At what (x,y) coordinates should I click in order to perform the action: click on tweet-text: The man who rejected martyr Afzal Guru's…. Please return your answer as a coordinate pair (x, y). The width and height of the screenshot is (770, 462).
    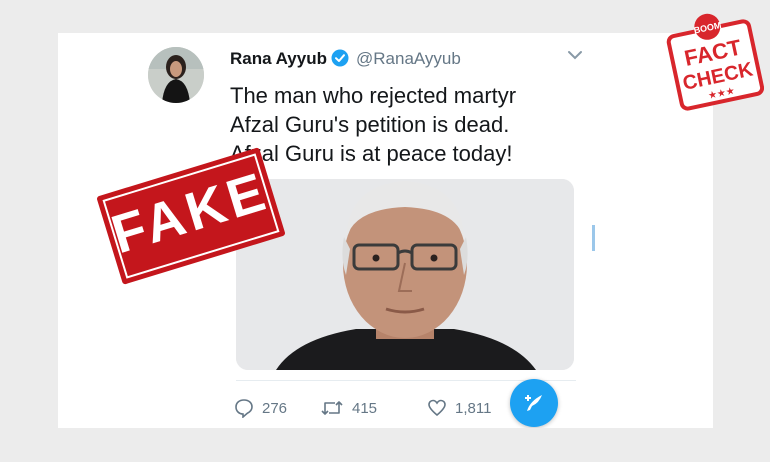
    Looking at the image, I should click on (420, 124).